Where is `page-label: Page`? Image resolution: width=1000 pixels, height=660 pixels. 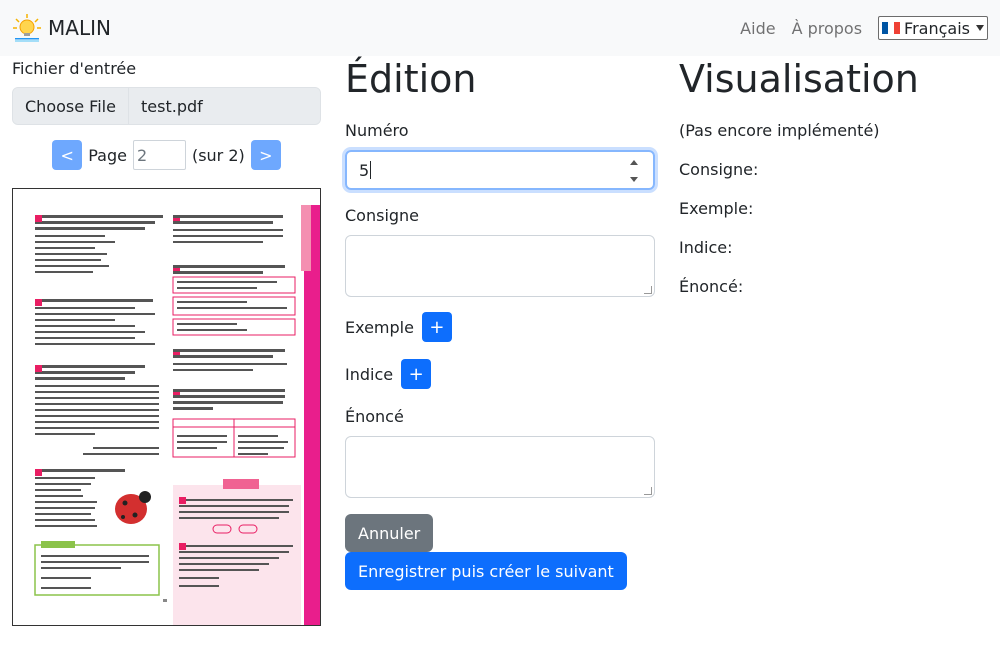
page-label: Page is located at coordinates (107, 155).